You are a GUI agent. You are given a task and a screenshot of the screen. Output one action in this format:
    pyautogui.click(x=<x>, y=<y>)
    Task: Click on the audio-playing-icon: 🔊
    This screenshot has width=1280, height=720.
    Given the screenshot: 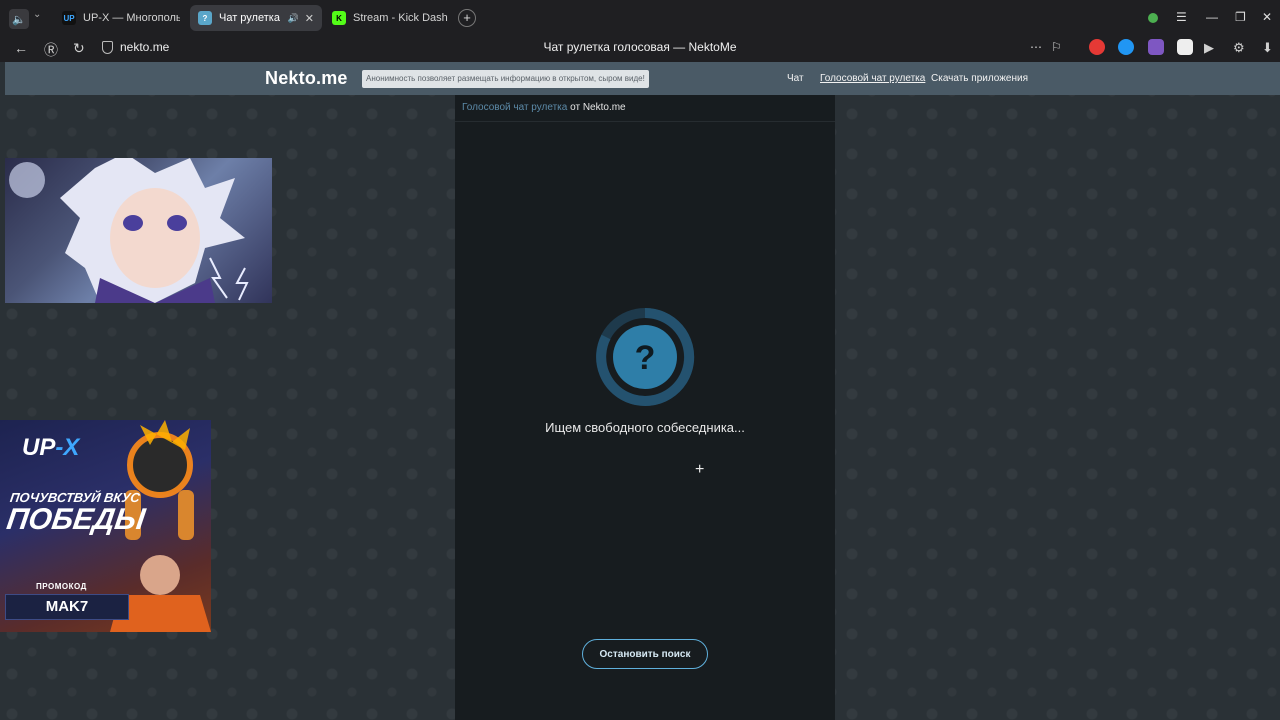 What is the action you would take?
    pyautogui.click(x=293, y=18)
    